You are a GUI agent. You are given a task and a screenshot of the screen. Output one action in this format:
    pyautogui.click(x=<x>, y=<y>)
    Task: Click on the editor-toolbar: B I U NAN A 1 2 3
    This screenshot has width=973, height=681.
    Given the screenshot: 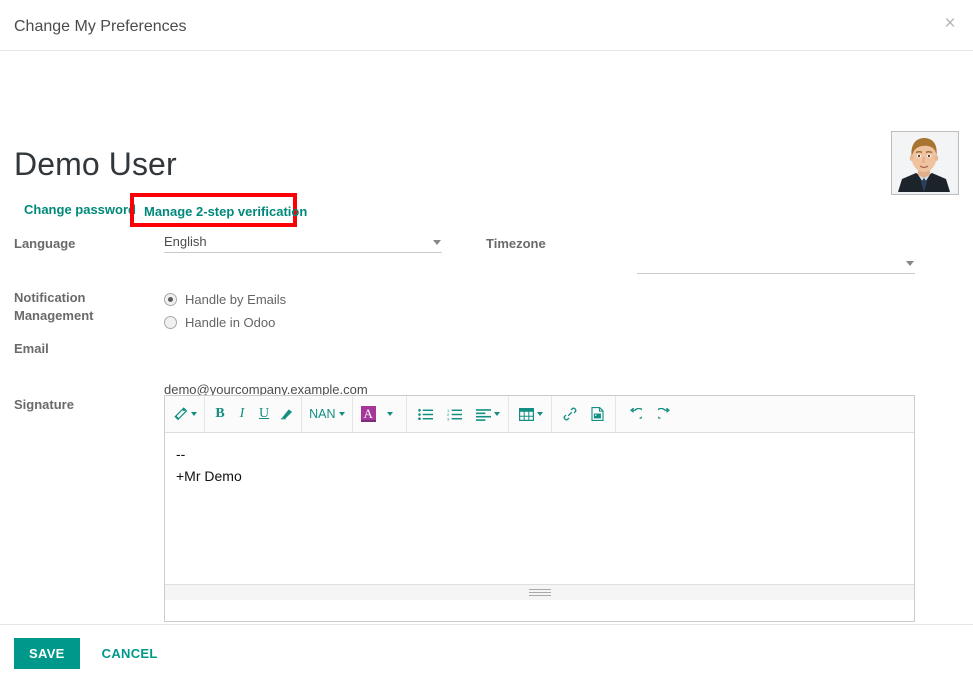 What is the action you would take?
    pyautogui.click(x=539, y=414)
    